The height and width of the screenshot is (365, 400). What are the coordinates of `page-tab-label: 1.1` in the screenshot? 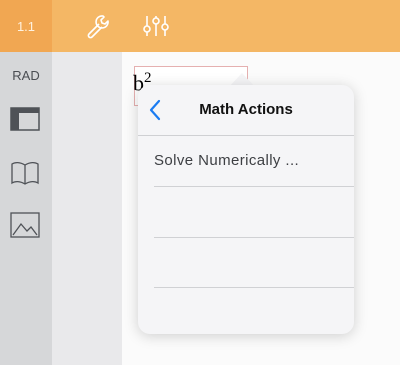 It's located at (26, 26).